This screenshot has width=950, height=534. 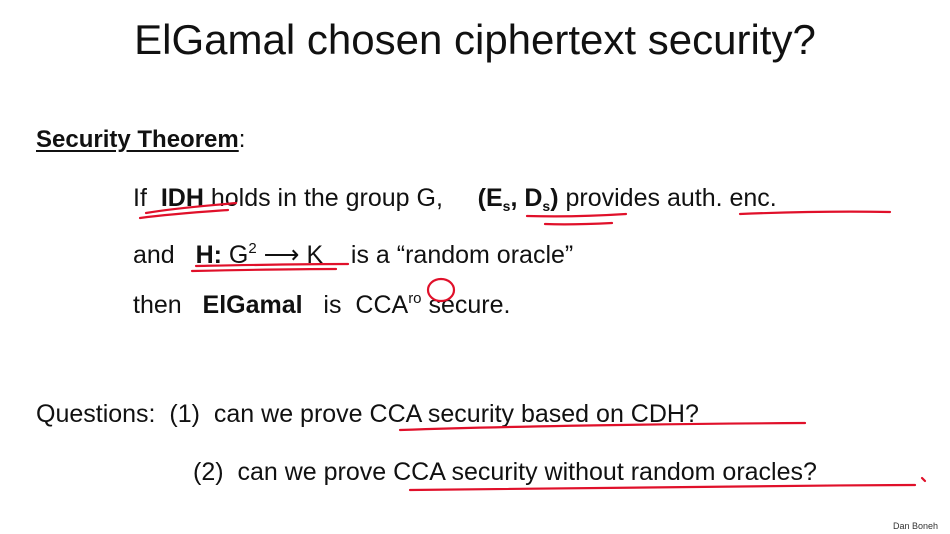 What do you see at coordinates (469, 305) in the screenshot?
I see `word-secure: secure.` at bounding box center [469, 305].